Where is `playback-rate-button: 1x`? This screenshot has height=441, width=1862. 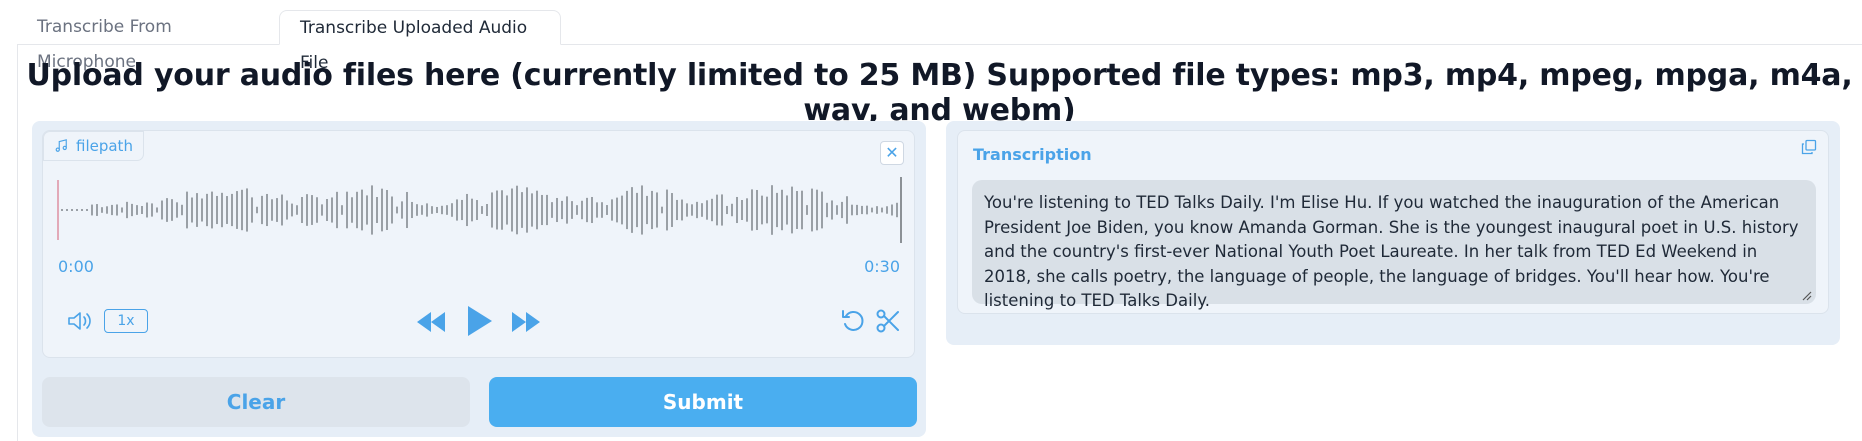
playback-rate-button: 1x is located at coordinates (126, 321).